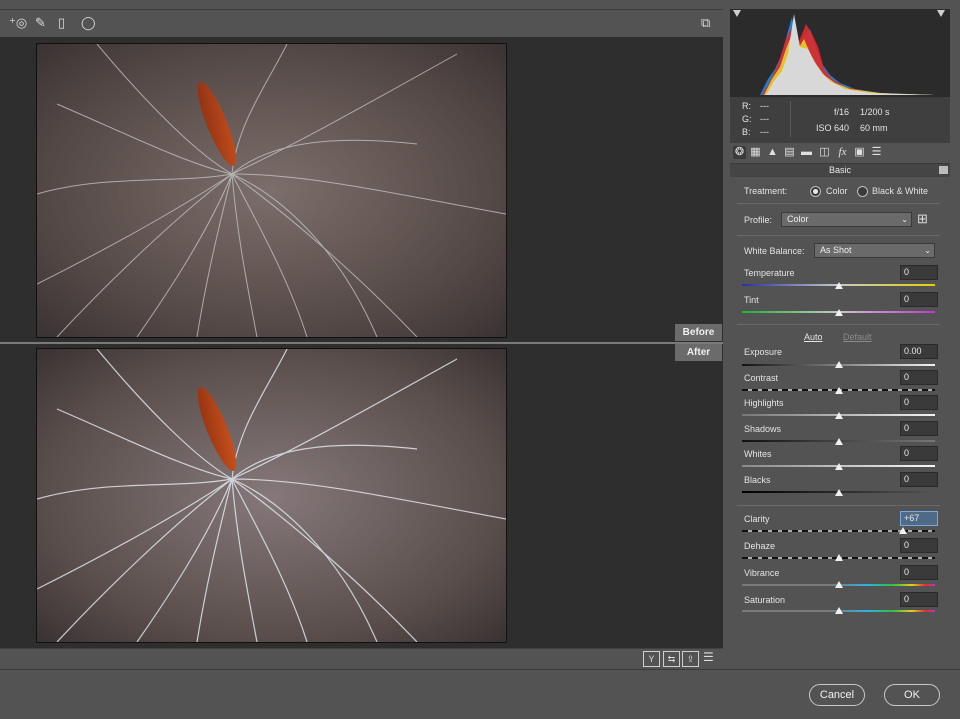 The image size is (960, 719). I want to click on saturation-slider-thumb, so click(838, 610).